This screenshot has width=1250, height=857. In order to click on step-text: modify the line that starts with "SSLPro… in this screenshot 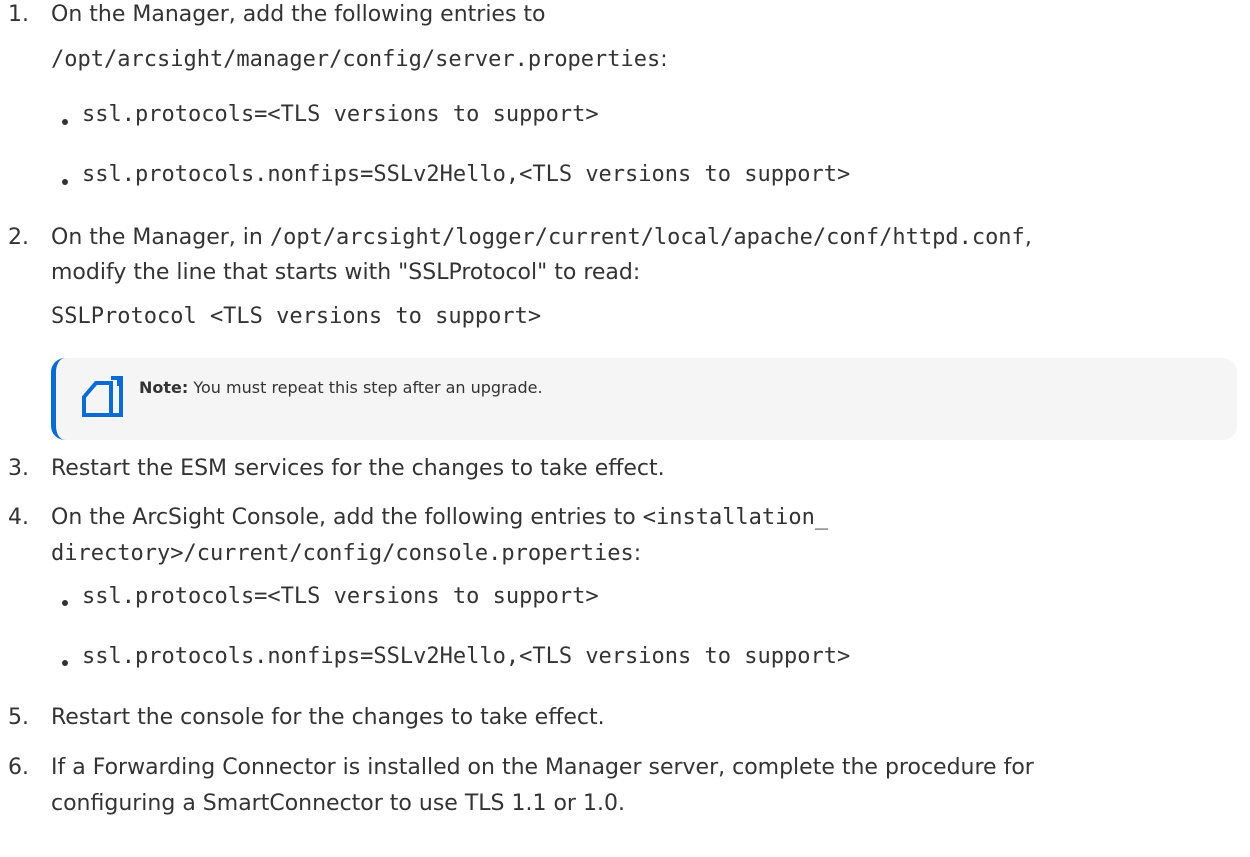, I will do `click(346, 272)`.